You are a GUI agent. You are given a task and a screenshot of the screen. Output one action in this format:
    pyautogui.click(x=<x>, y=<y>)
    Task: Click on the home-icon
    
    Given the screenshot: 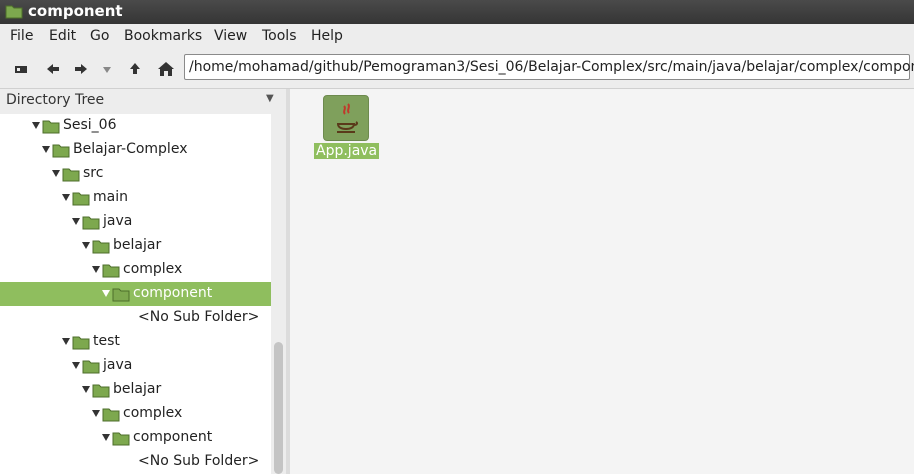 What is the action you would take?
    pyautogui.click(x=166, y=69)
    